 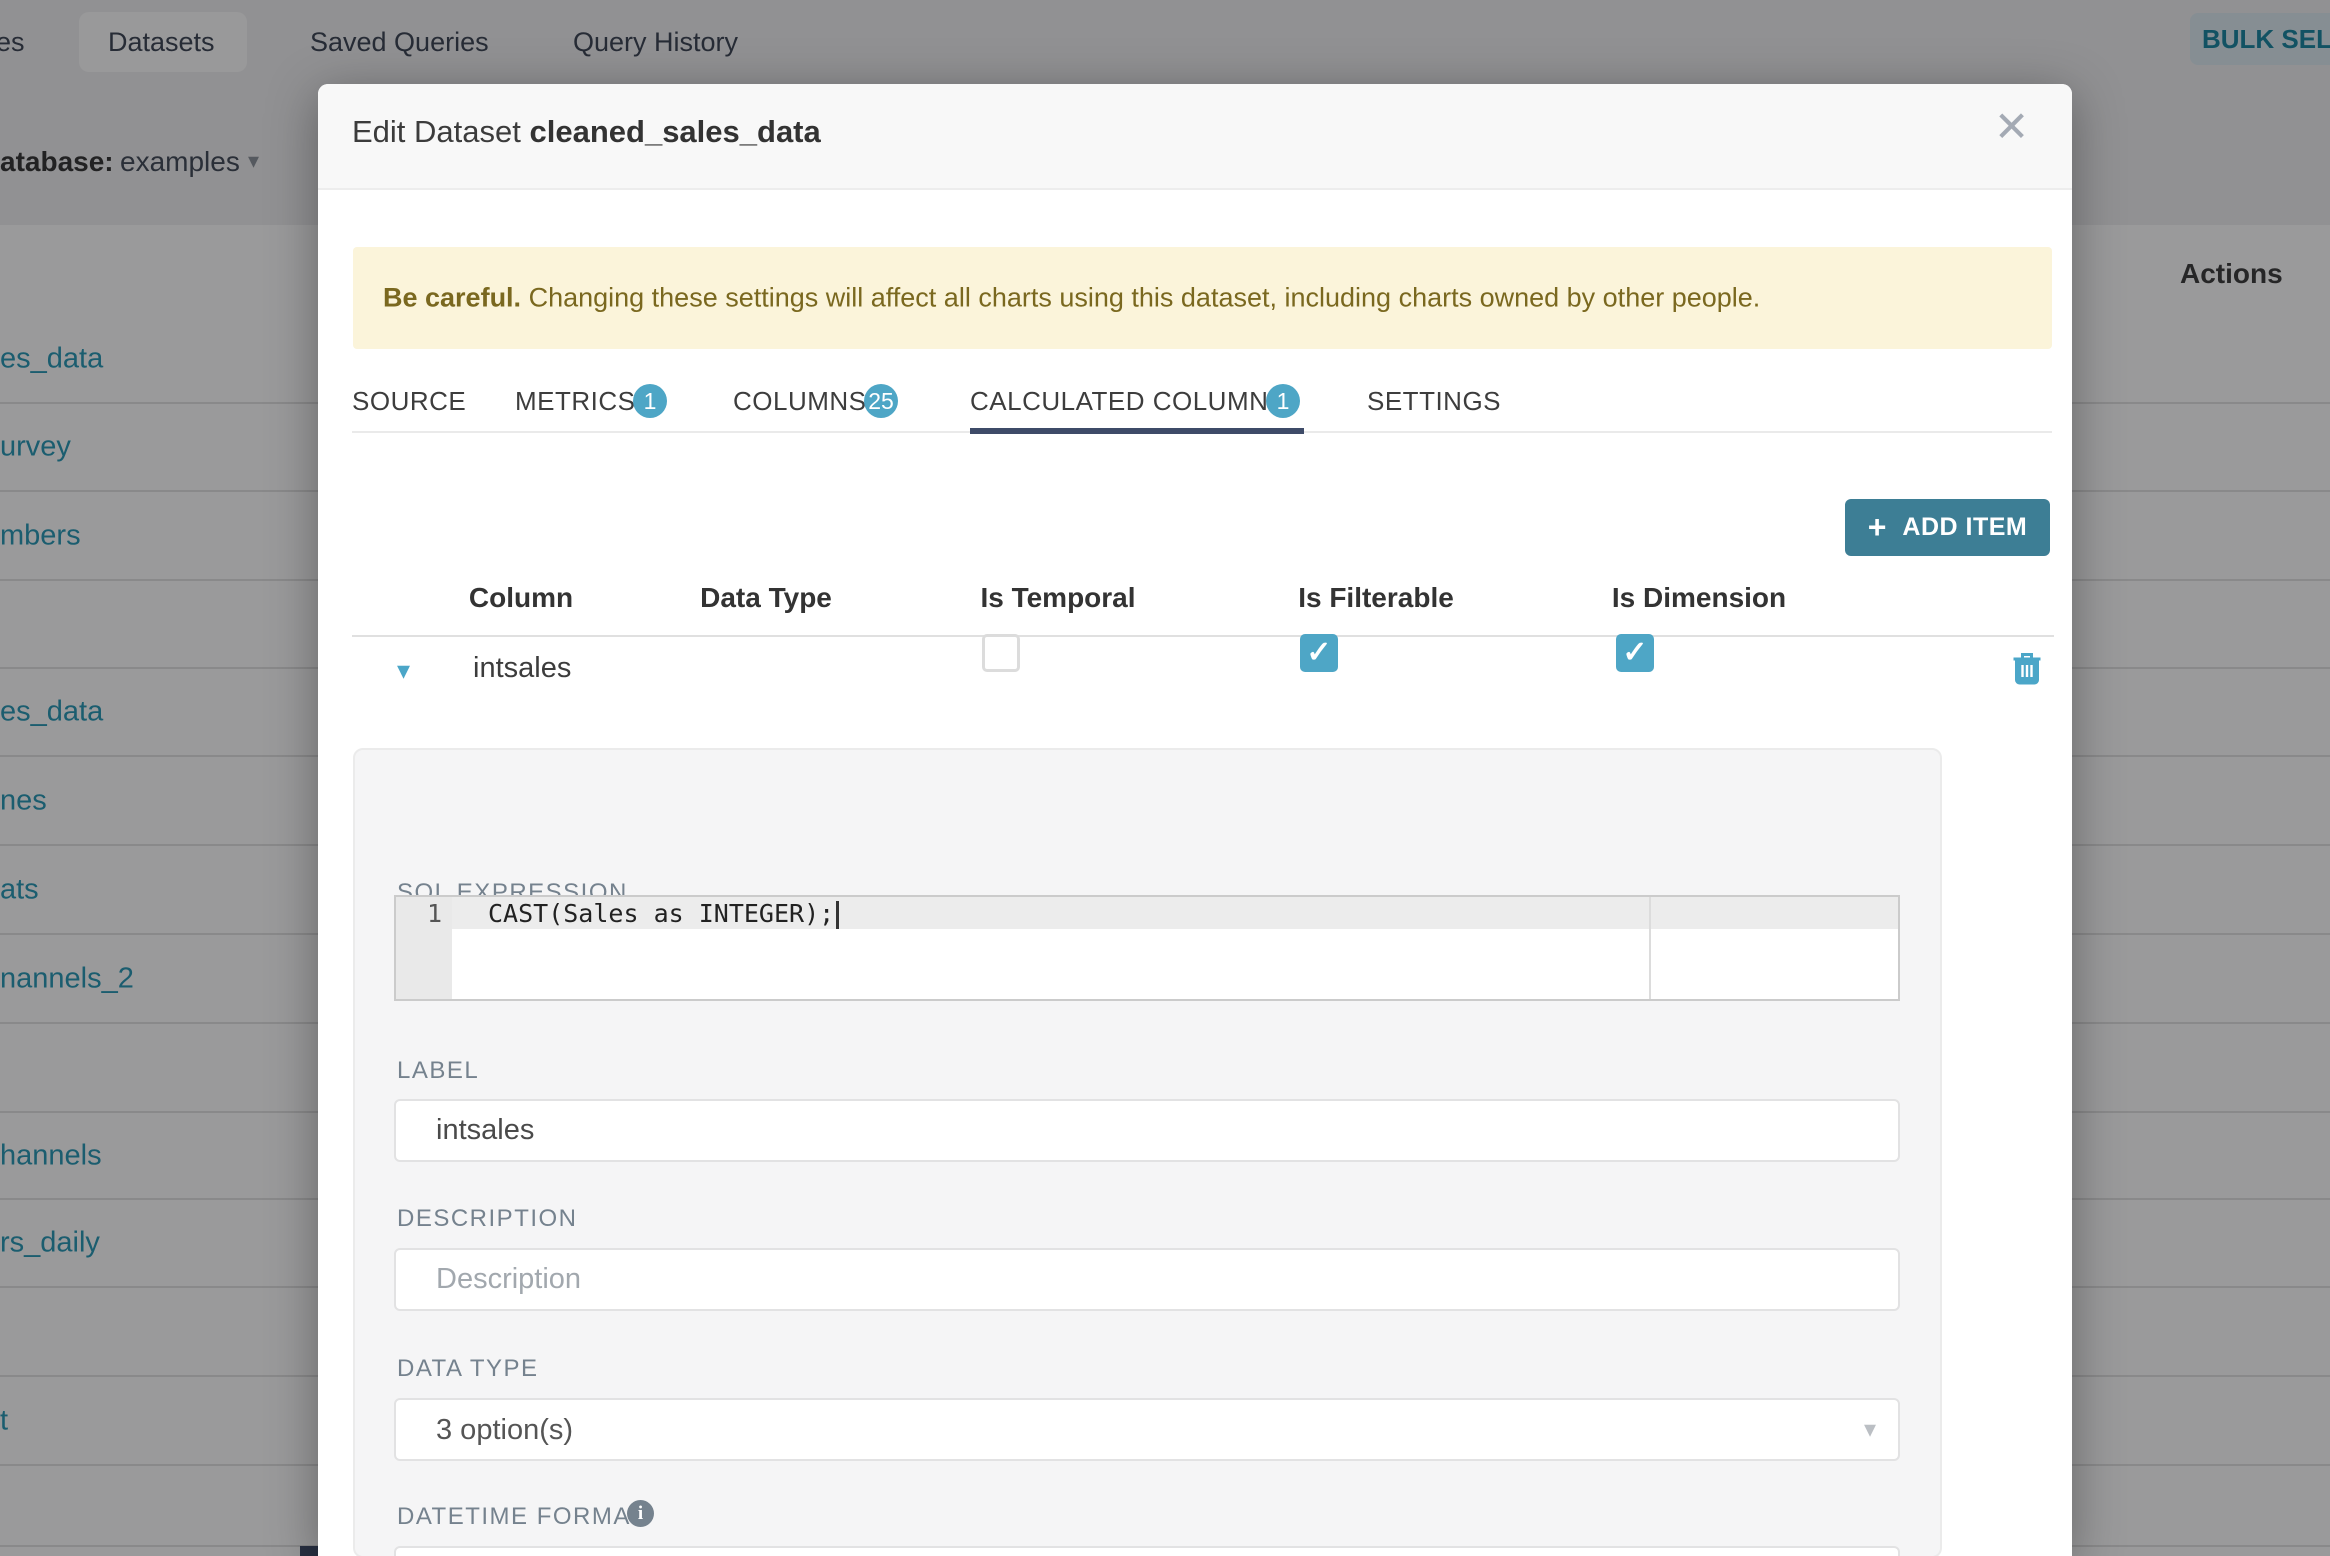 What do you see at coordinates (1058, 597) in the screenshot?
I see `column-header-is-temporal: Is Temporal` at bounding box center [1058, 597].